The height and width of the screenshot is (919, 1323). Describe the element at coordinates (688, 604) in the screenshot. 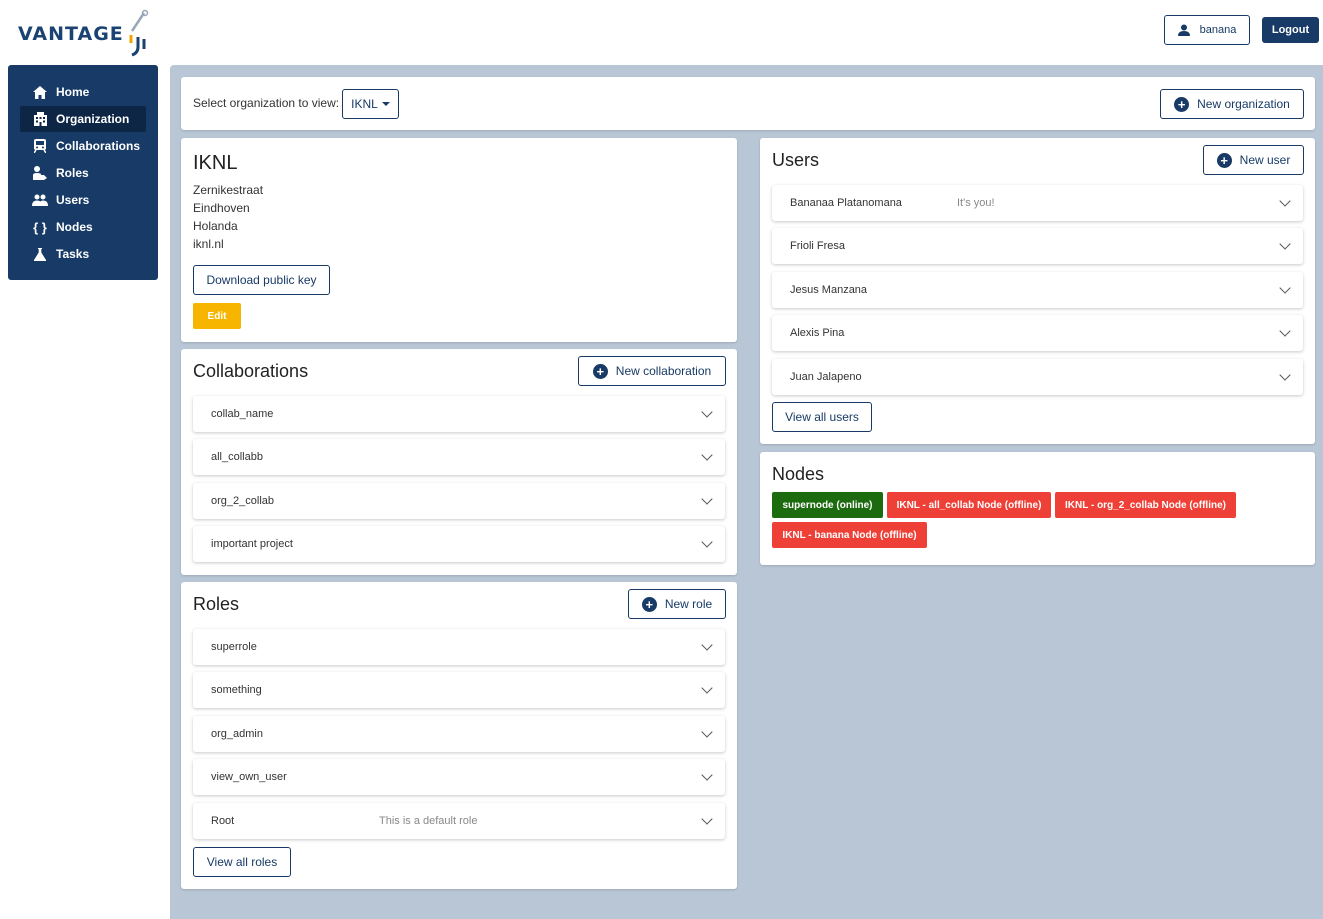

I see `new-role-label: New role` at that location.